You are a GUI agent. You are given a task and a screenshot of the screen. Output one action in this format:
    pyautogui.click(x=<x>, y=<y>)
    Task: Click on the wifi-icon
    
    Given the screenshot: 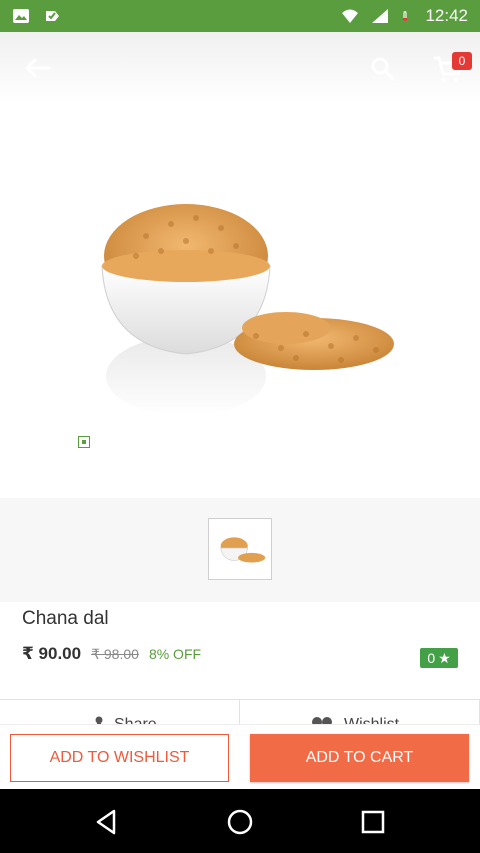 What is the action you would take?
    pyautogui.click(x=350, y=16)
    